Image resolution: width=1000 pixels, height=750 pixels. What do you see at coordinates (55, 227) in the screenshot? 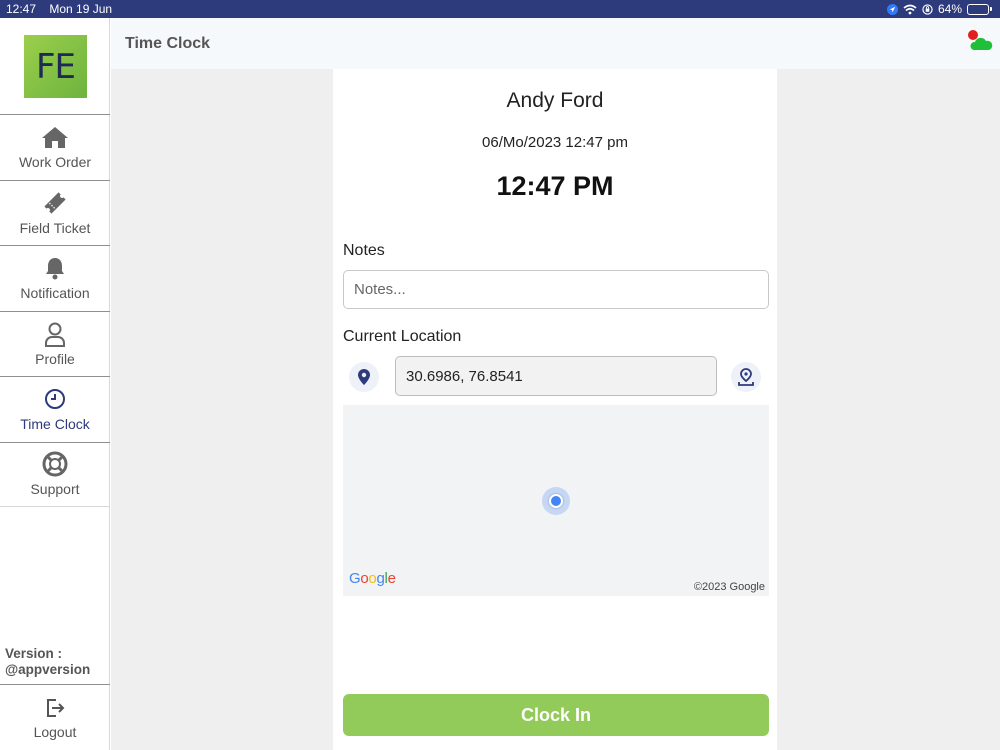
I see `sidebar-item-label: Field Ticket` at bounding box center [55, 227].